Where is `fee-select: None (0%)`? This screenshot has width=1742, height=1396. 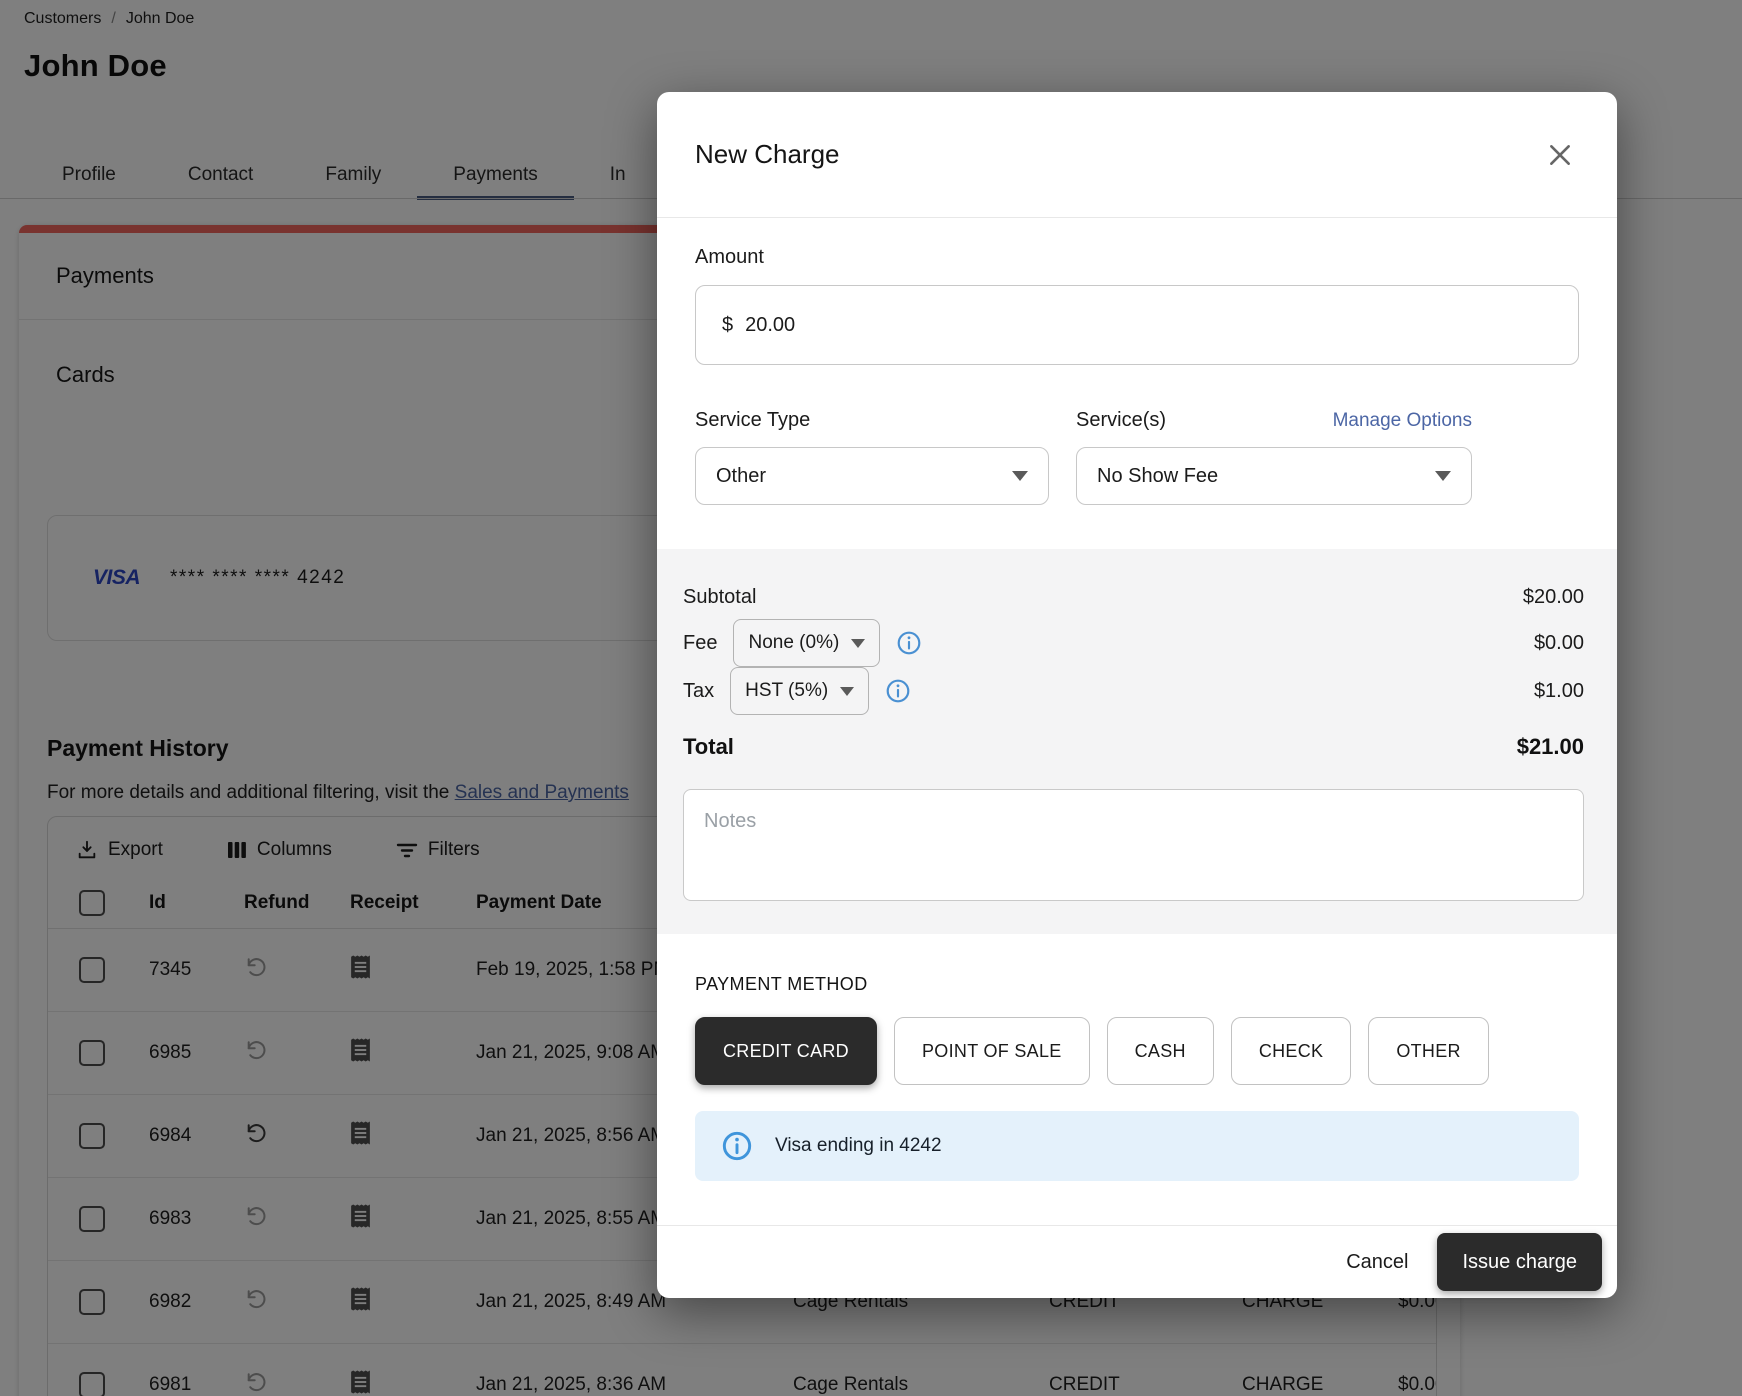 fee-select: None (0%) is located at coordinates (807, 643).